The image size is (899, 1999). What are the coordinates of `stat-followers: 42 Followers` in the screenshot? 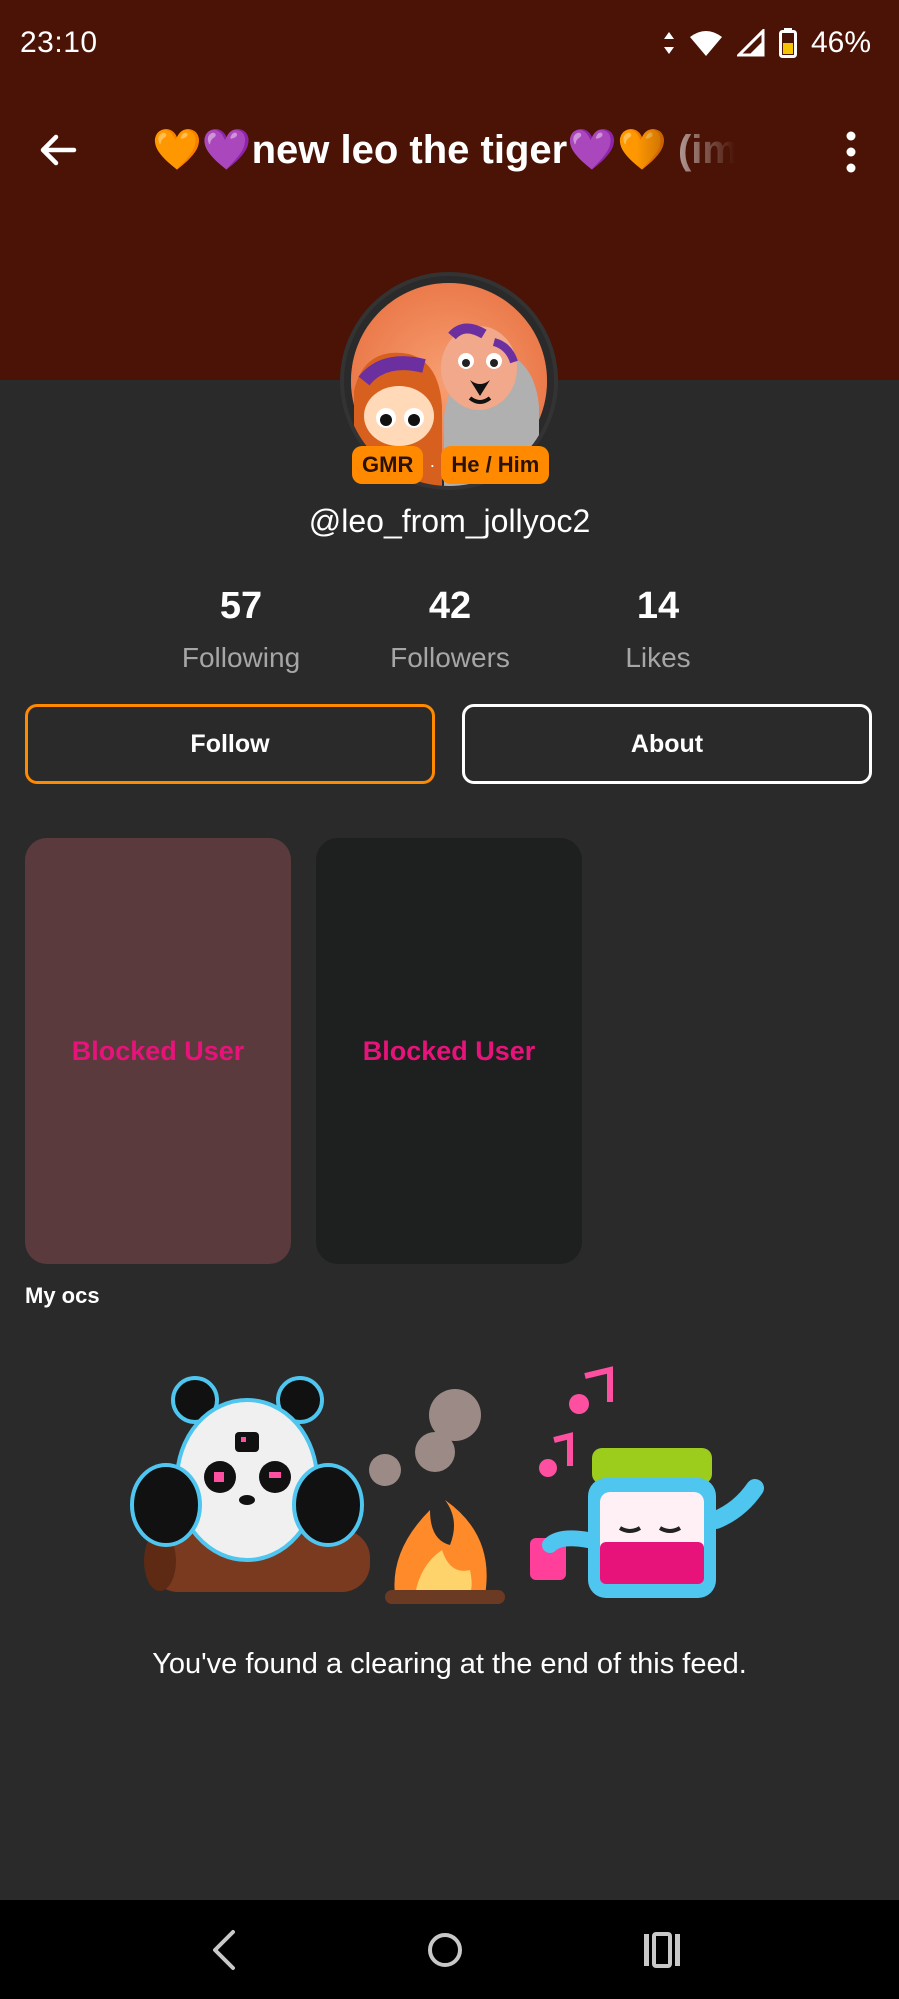 It's located at (450, 629).